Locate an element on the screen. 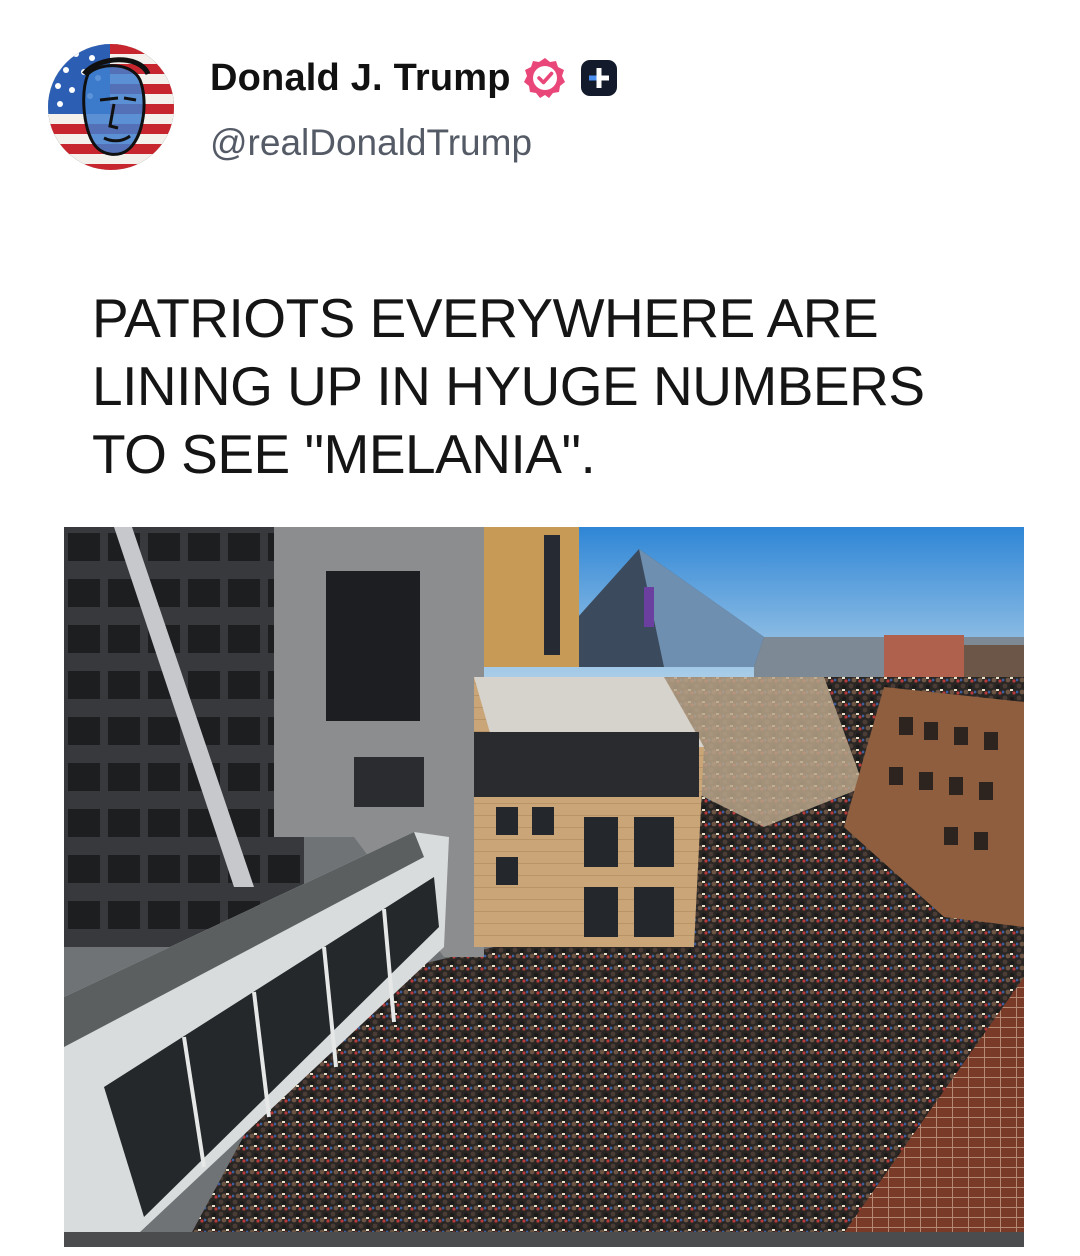 The height and width of the screenshot is (1256, 1080). post-header: Donald J. Trump @realDonaldTrump is located at coordinates (543, 109).